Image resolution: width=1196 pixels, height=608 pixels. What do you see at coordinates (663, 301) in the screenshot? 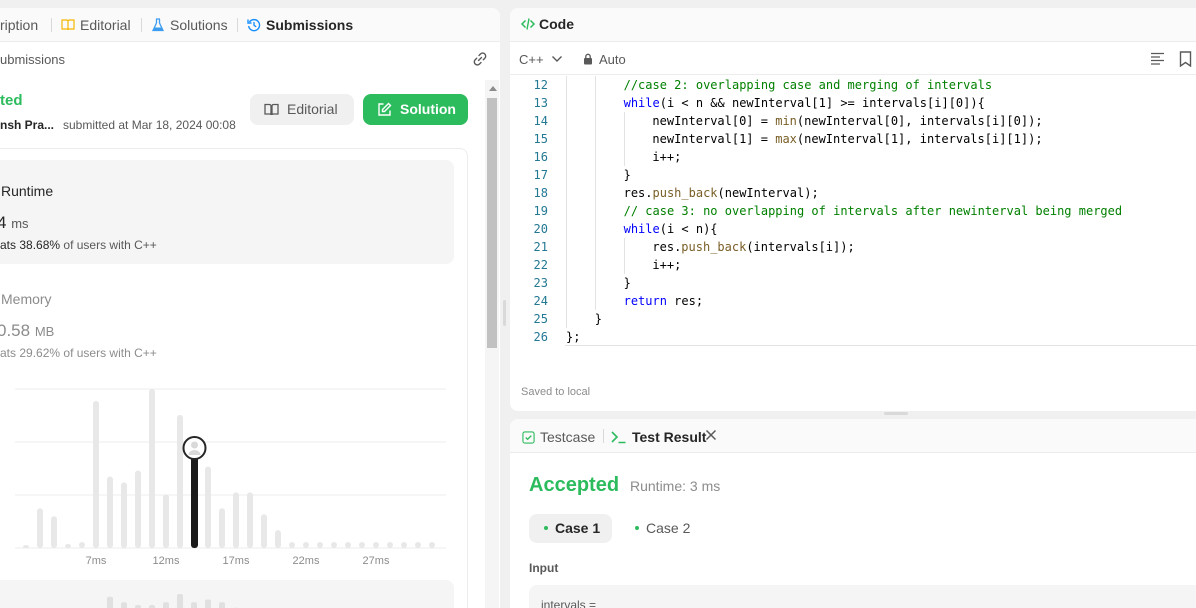
I see `code-text: return res;` at bounding box center [663, 301].